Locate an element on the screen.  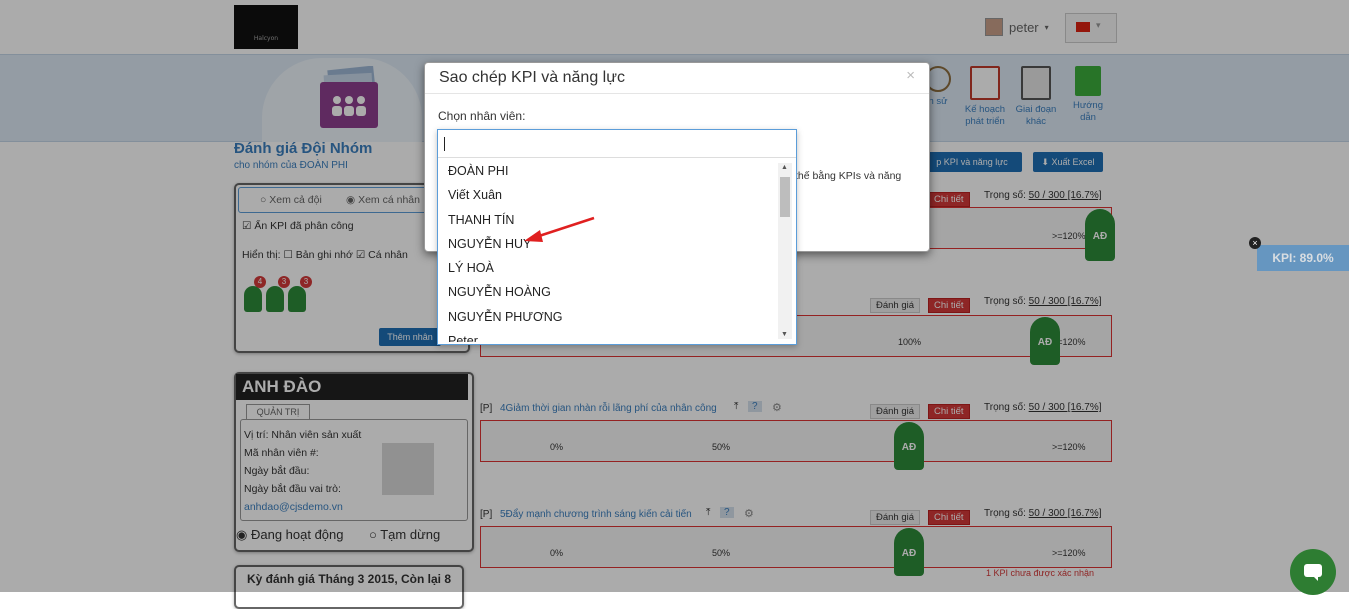
modal-description: thế bằng KPIs và năng is located at coordinates (848, 176).